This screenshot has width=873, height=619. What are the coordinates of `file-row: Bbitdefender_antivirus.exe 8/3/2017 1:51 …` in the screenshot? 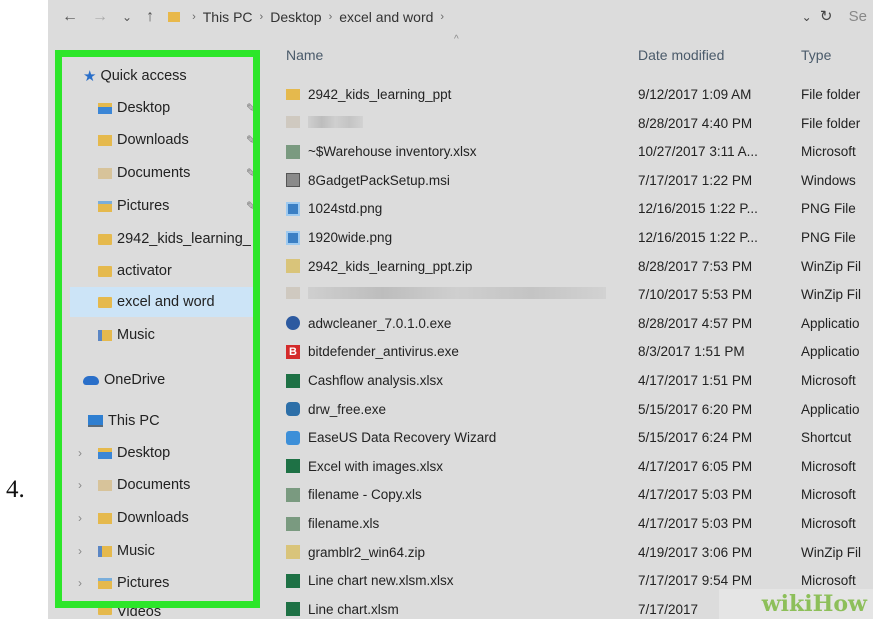 It's located at (579, 352).